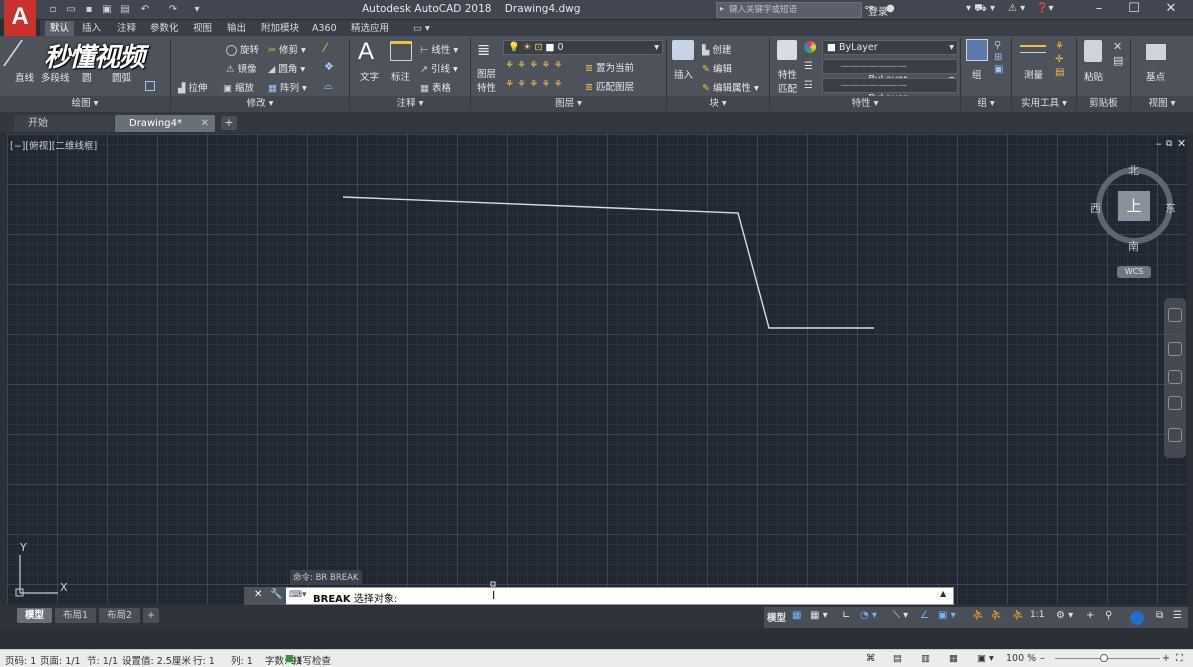 The width and height of the screenshot is (1193, 667). What do you see at coordinates (1104, 658) in the screenshot?
I see `zoom-slider-thumb` at bounding box center [1104, 658].